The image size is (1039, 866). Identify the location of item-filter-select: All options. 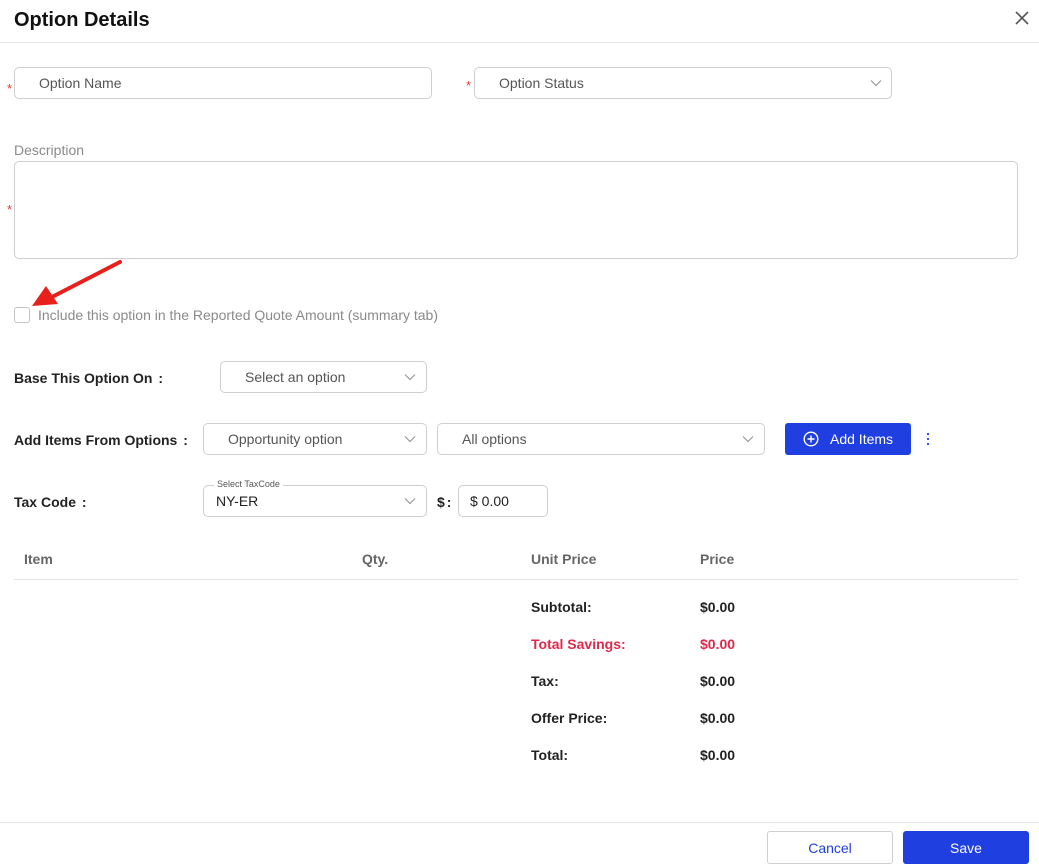
(601, 439).